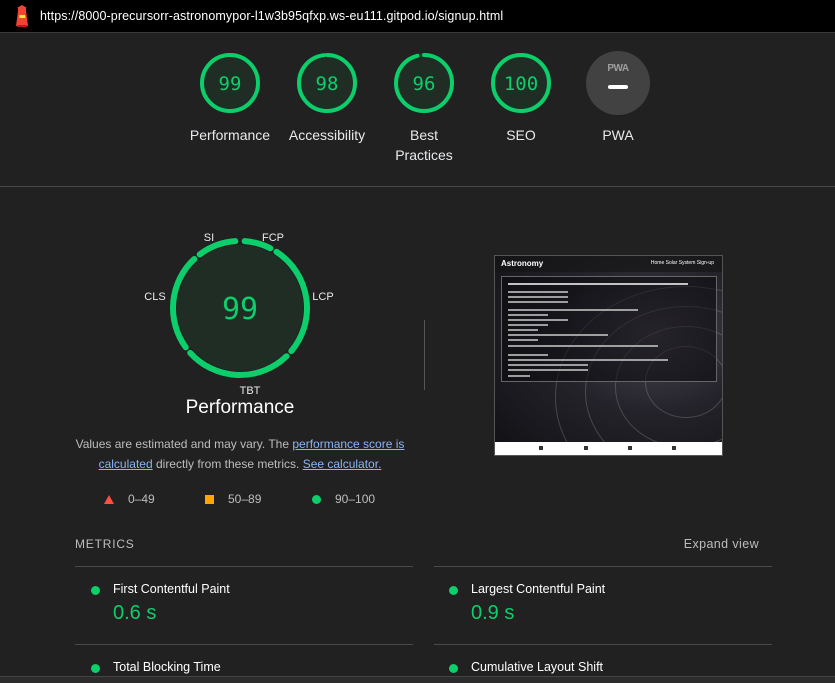 This screenshot has height=683, width=835. Describe the element at coordinates (230, 135) in the screenshot. I see `score-label: Performance` at that location.